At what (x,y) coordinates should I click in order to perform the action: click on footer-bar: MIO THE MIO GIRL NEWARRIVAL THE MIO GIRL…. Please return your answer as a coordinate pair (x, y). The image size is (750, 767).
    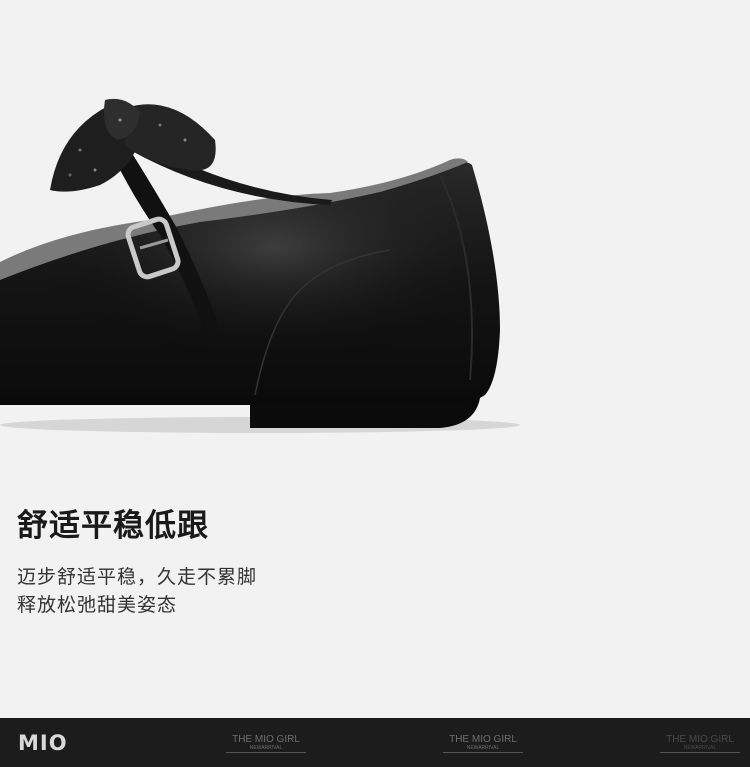
    Looking at the image, I should click on (375, 742).